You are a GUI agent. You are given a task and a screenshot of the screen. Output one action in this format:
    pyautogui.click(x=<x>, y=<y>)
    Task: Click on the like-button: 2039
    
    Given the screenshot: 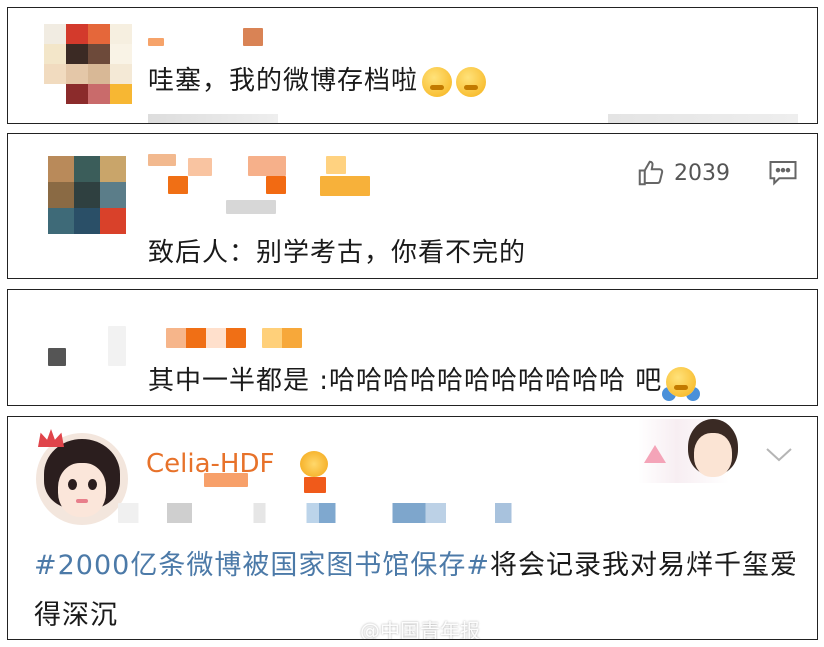 What is the action you would take?
    pyautogui.click(x=683, y=173)
    